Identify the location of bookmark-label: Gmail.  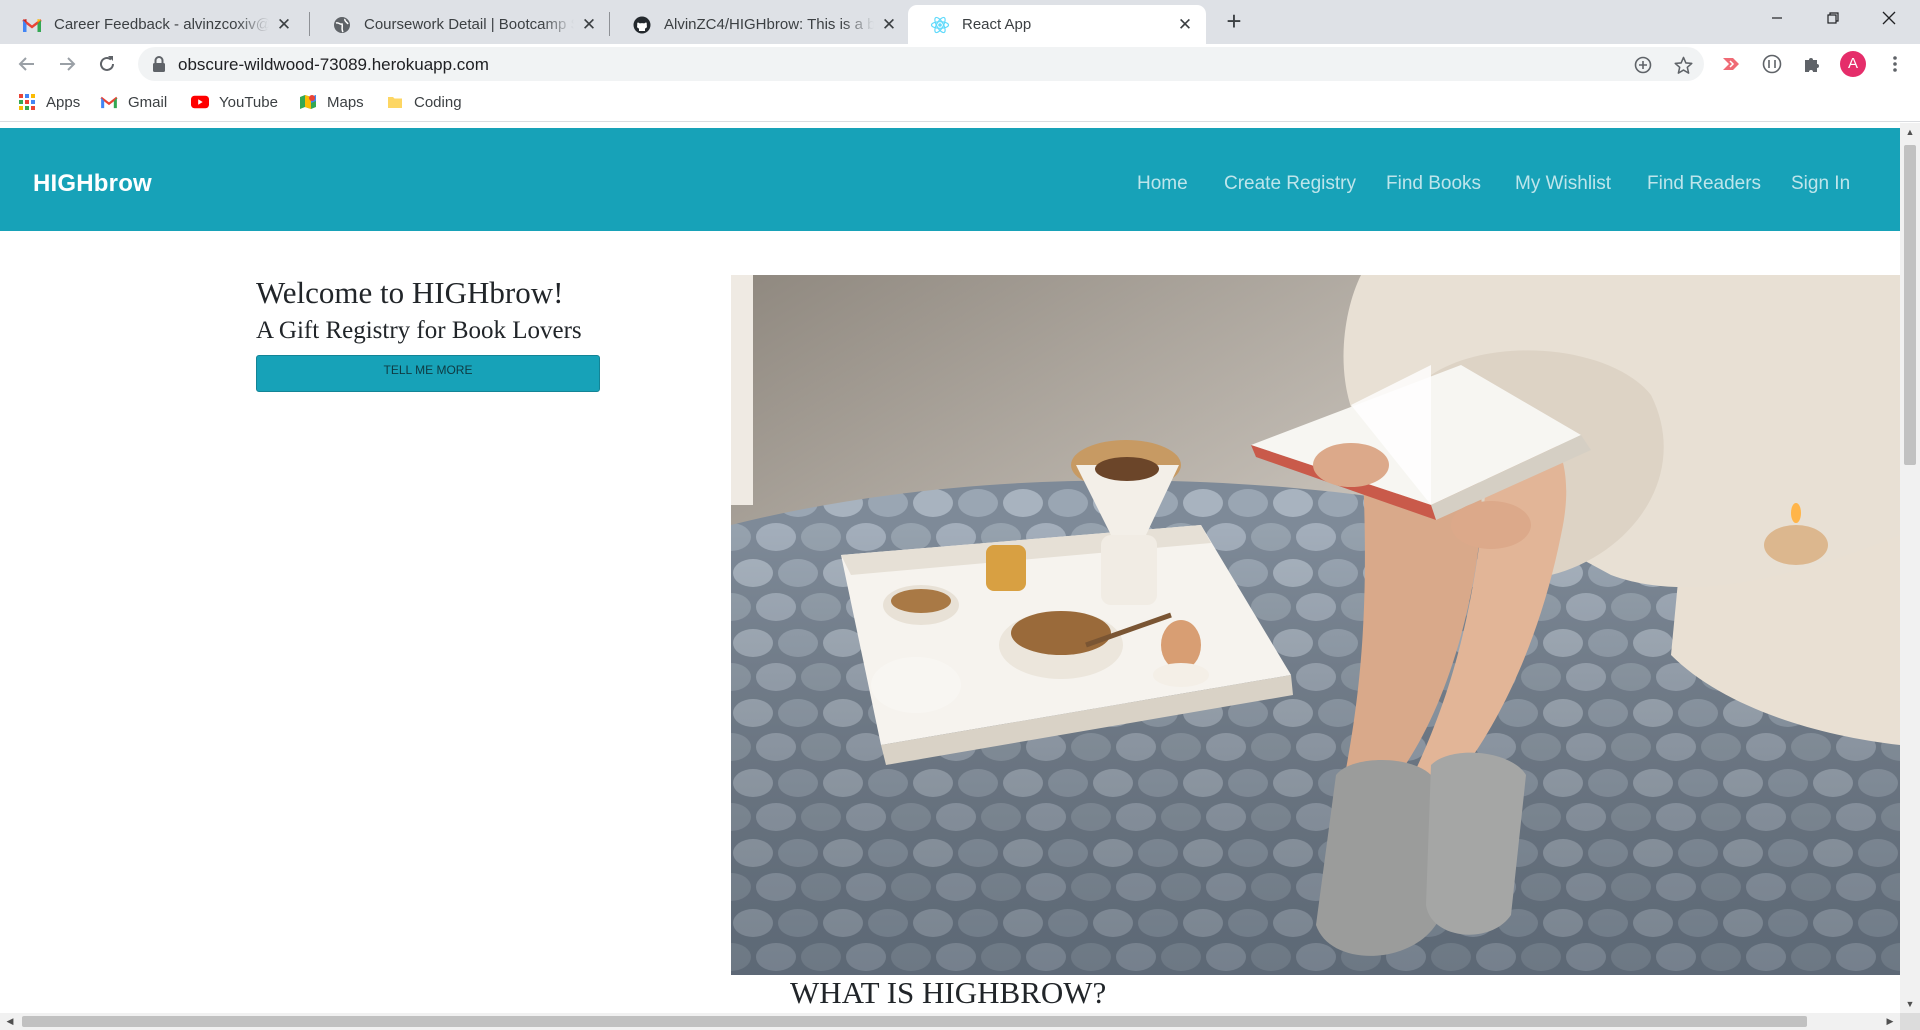
(148, 102).